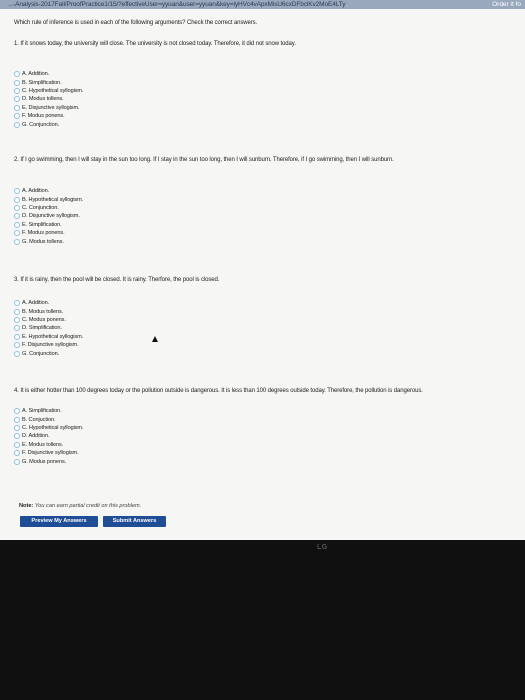 The width and height of the screenshot is (525, 700). I want to click on option-radio: E. Hypothetical syllogism., so click(48, 337).